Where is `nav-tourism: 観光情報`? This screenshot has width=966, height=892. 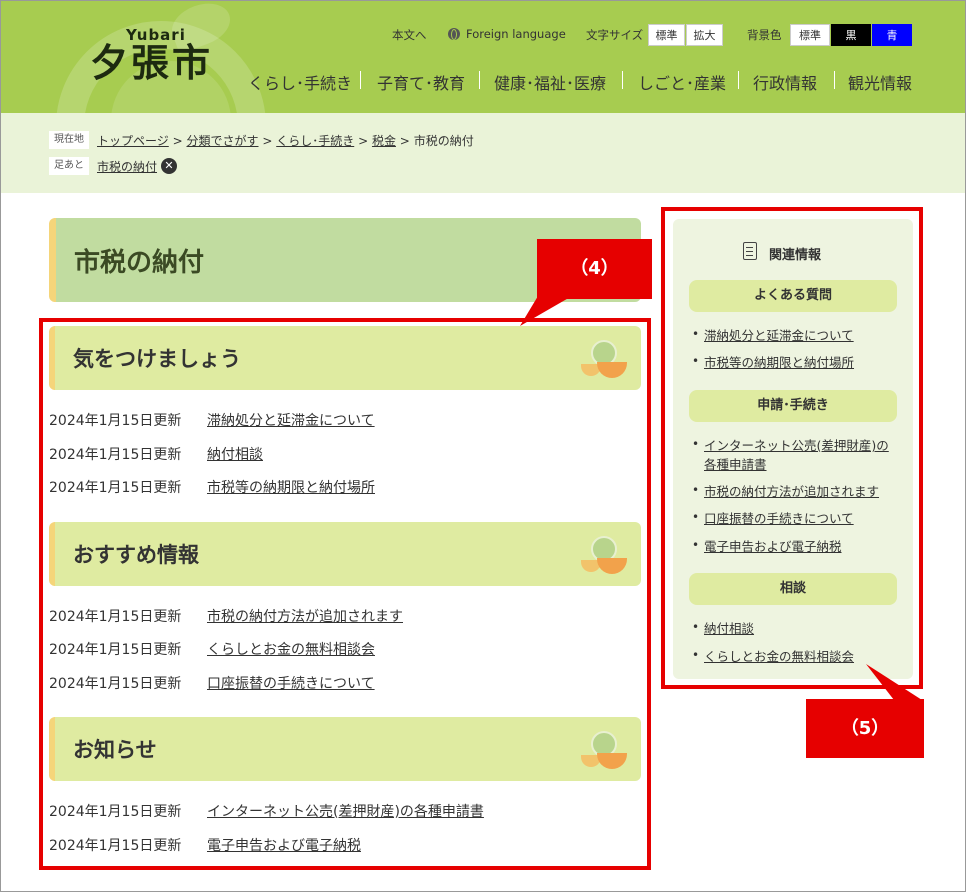 nav-tourism: 観光情報 is located at coordinates (880, 82).